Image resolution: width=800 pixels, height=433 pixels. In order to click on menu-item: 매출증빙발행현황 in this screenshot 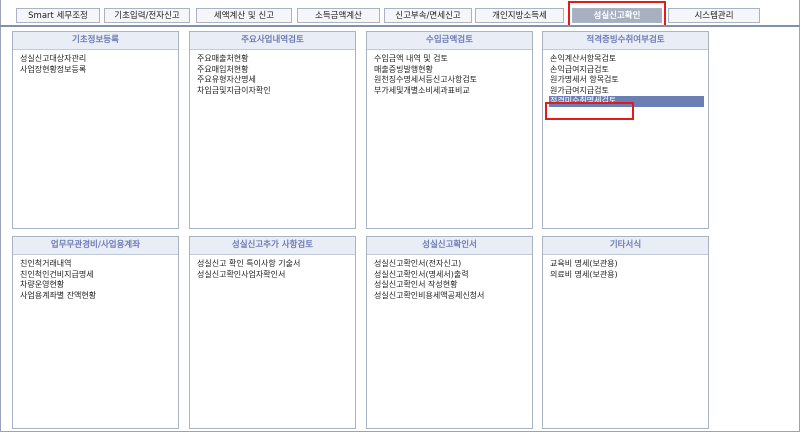, I will do `click(450, 70)`.